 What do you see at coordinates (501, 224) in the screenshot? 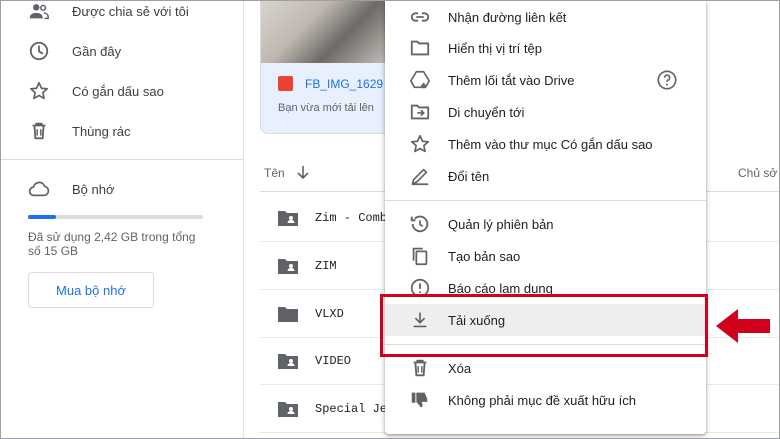
I see `menu-item-label: Quản lý phiên bản` at bounding box center [501, 224].